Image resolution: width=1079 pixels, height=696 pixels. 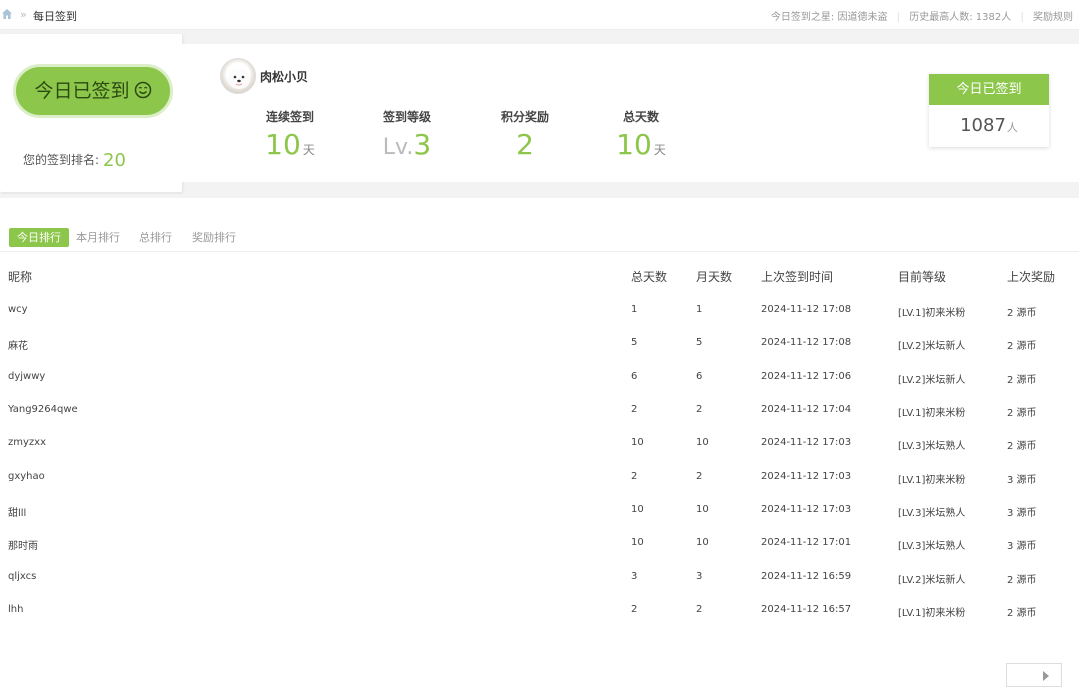 I want to click on rank-label: 您的签到排名:, so click(x=61, y=160).